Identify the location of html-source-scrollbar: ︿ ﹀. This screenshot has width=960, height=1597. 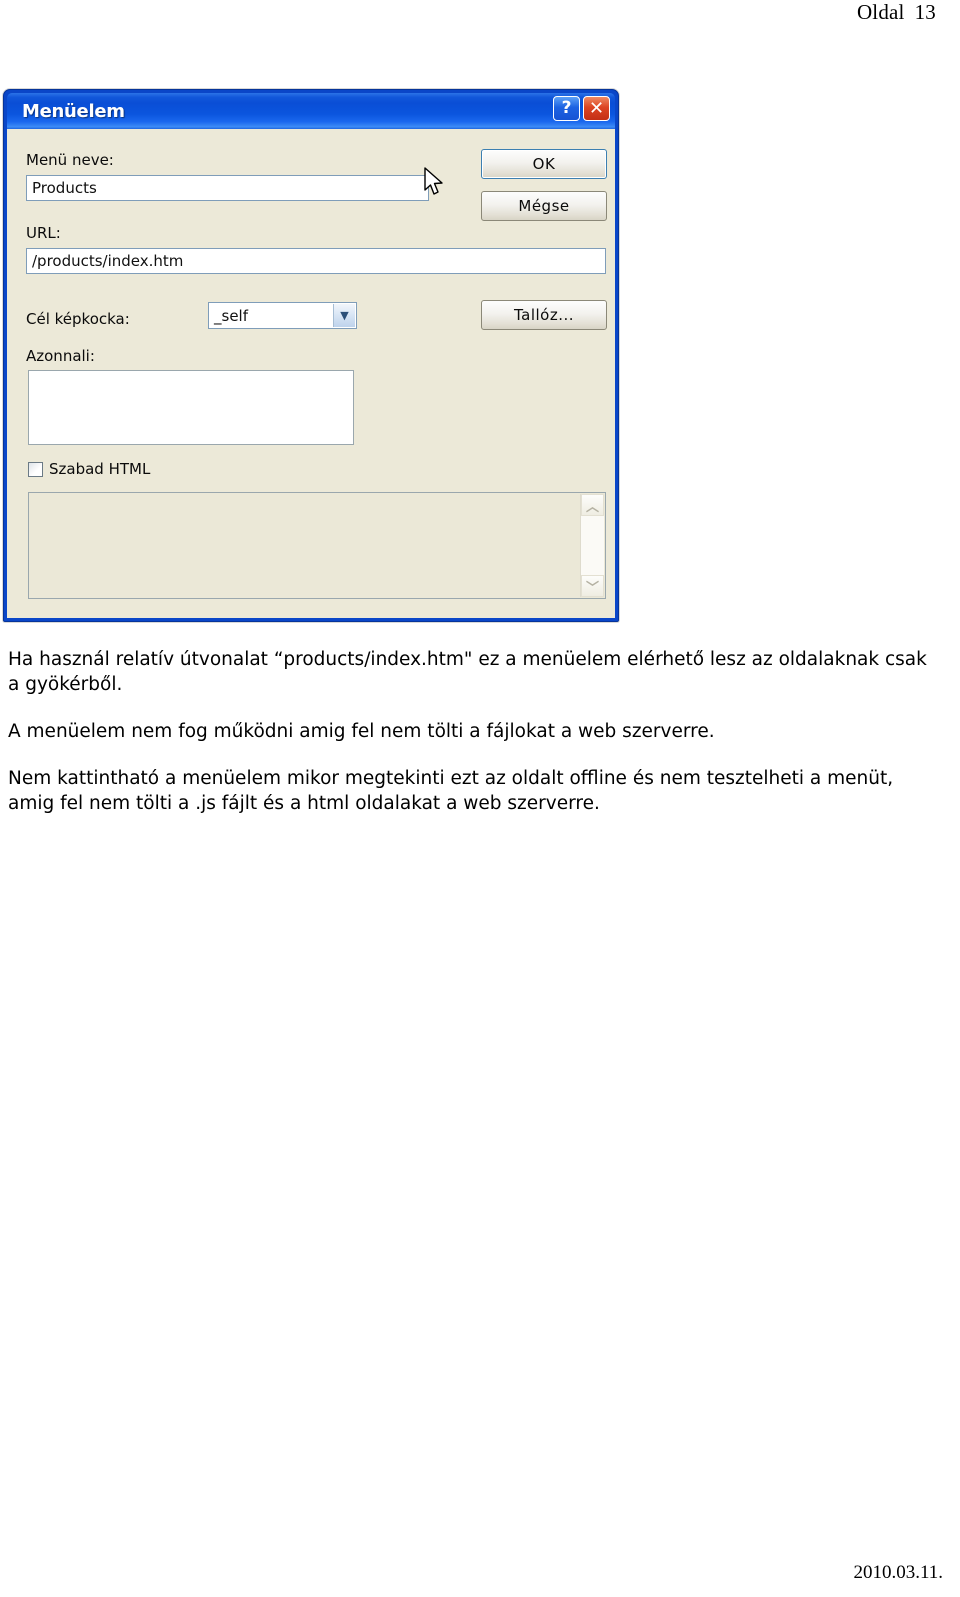
(592, 545).